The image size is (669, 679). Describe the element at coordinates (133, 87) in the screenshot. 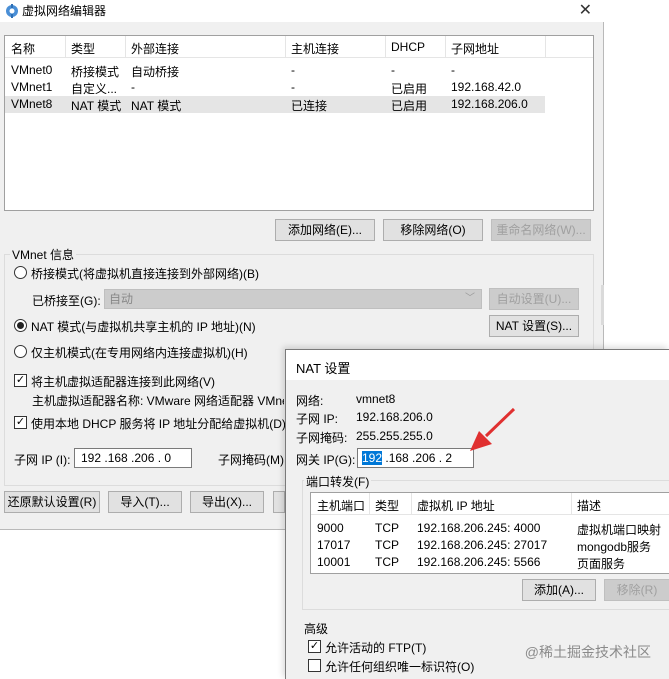

I see `cell-external: -` at that location.